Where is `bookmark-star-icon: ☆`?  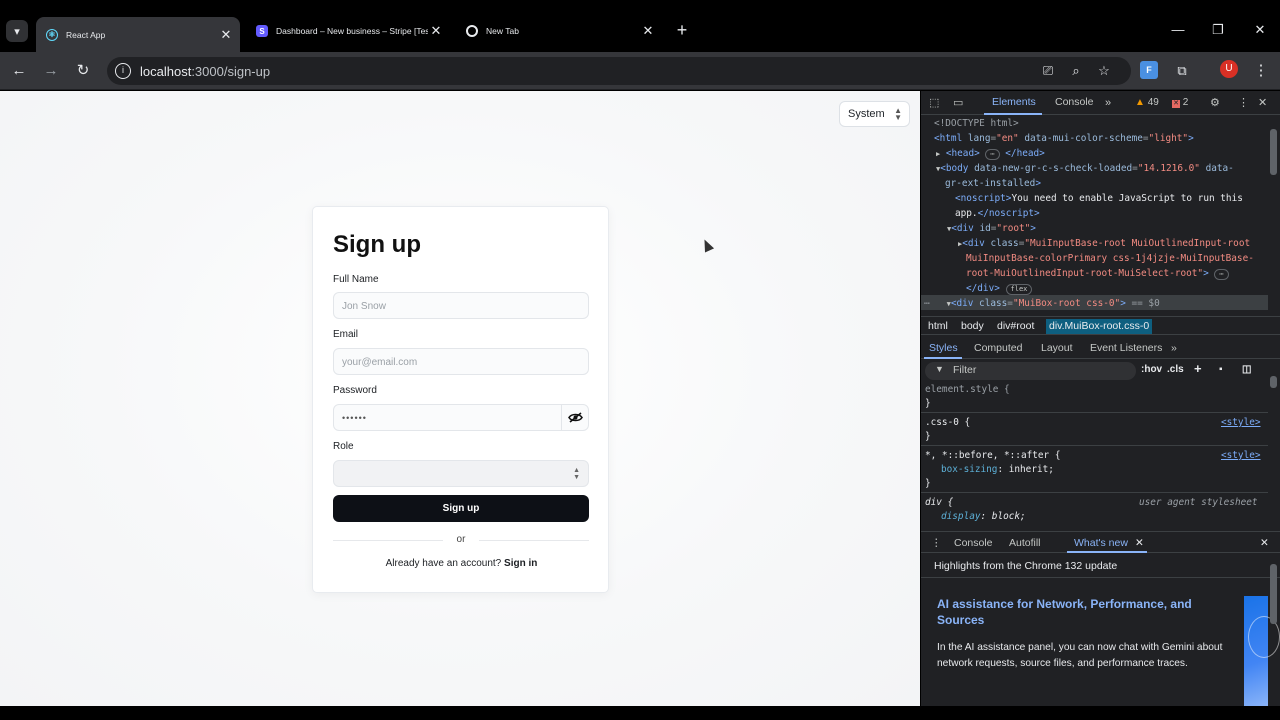 bookmark-star-icon: ☆ is located at coordinates (1104, 71).